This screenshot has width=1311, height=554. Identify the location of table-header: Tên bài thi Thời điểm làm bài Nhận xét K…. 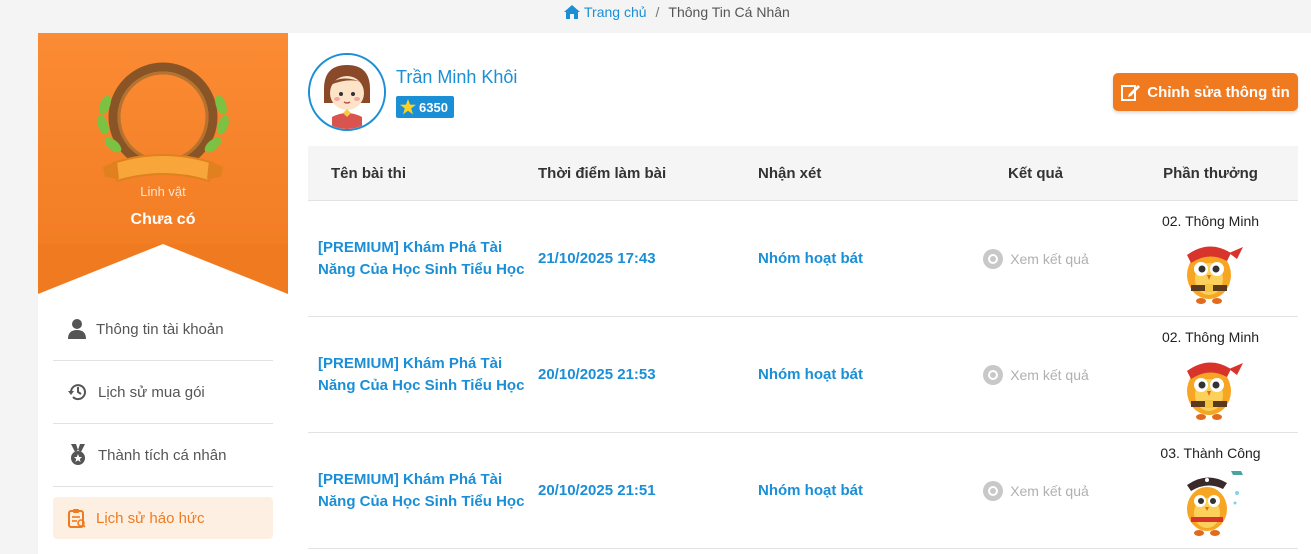
(803, 173).